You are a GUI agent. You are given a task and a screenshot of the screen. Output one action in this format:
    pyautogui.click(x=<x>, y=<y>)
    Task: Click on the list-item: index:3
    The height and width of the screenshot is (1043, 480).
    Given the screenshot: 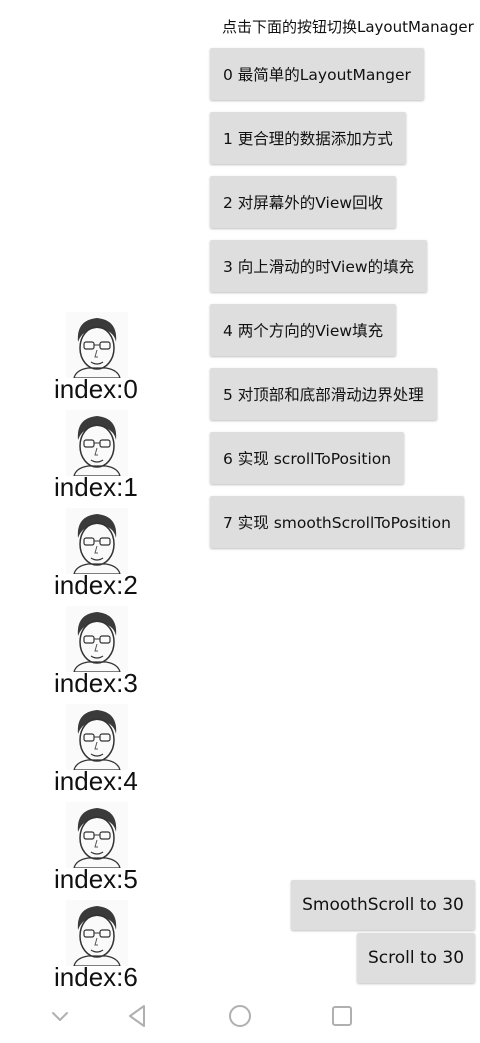 What is the action you would take?
    pyautogui.click(x=100, y=653)
    